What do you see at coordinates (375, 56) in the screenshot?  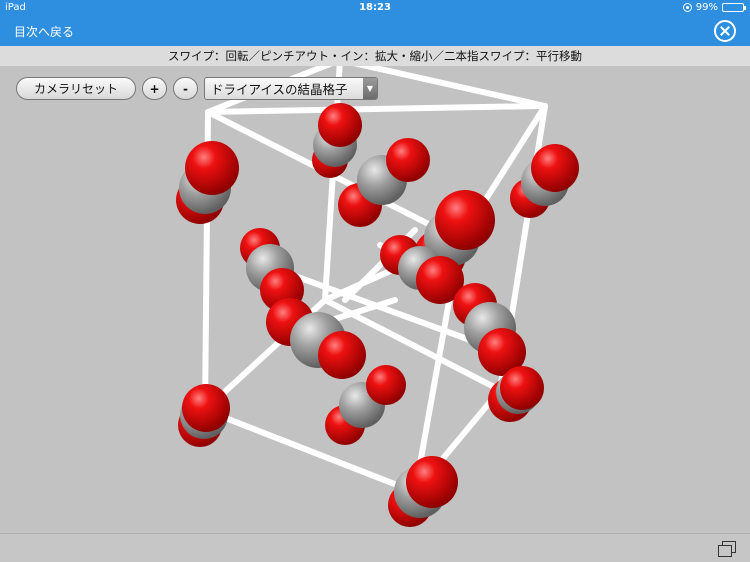 I see `gesture-hint: スワイプ：回転／ピンチアウト・イン：拡大・縮小／二本指スワイプ：平行移動` at bounding box center [375, 56].